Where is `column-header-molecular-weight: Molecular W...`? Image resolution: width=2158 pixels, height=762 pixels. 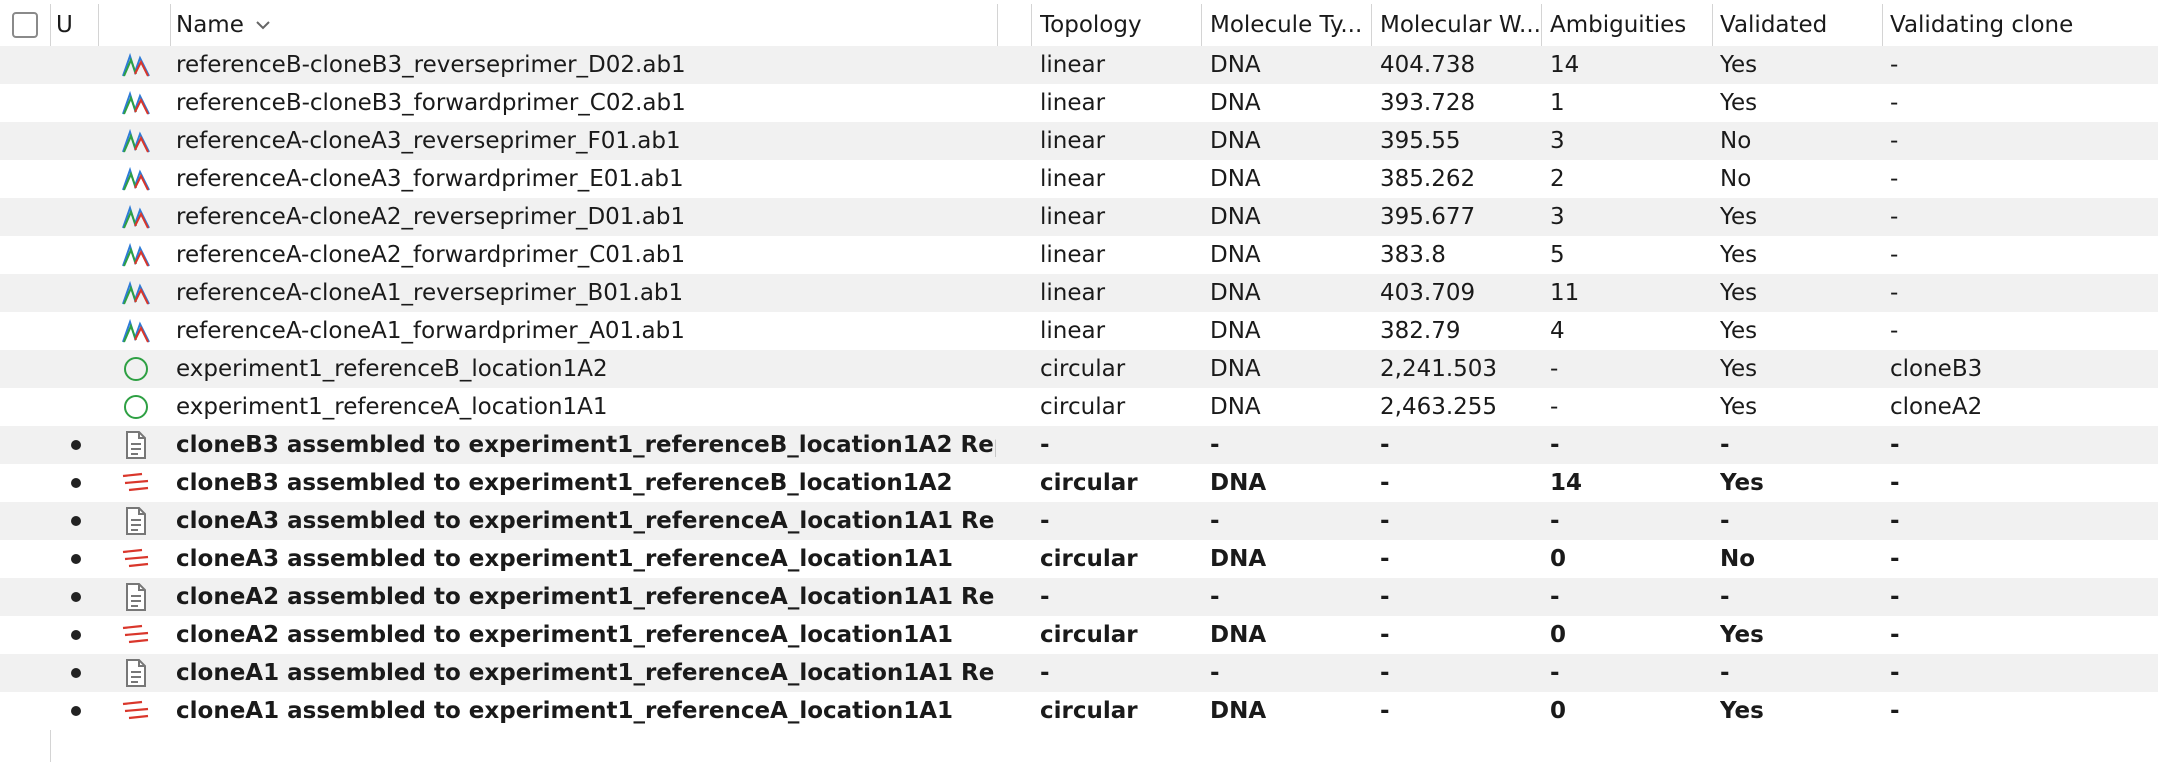 column-header-molecular-weight: Molecular W... is located at coordinates (1461, 25).